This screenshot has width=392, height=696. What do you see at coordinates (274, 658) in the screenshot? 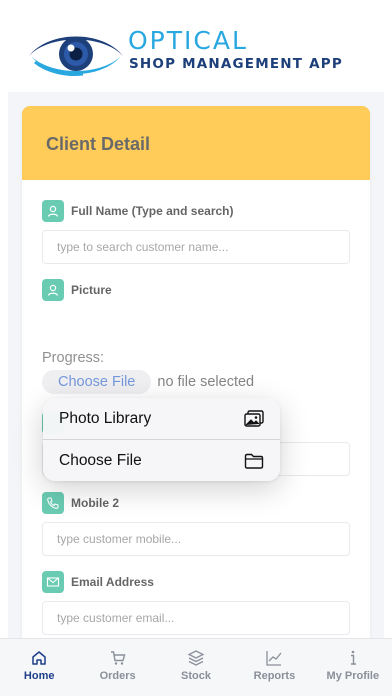
I see `chart-icon` at bounding box center [274, 658].